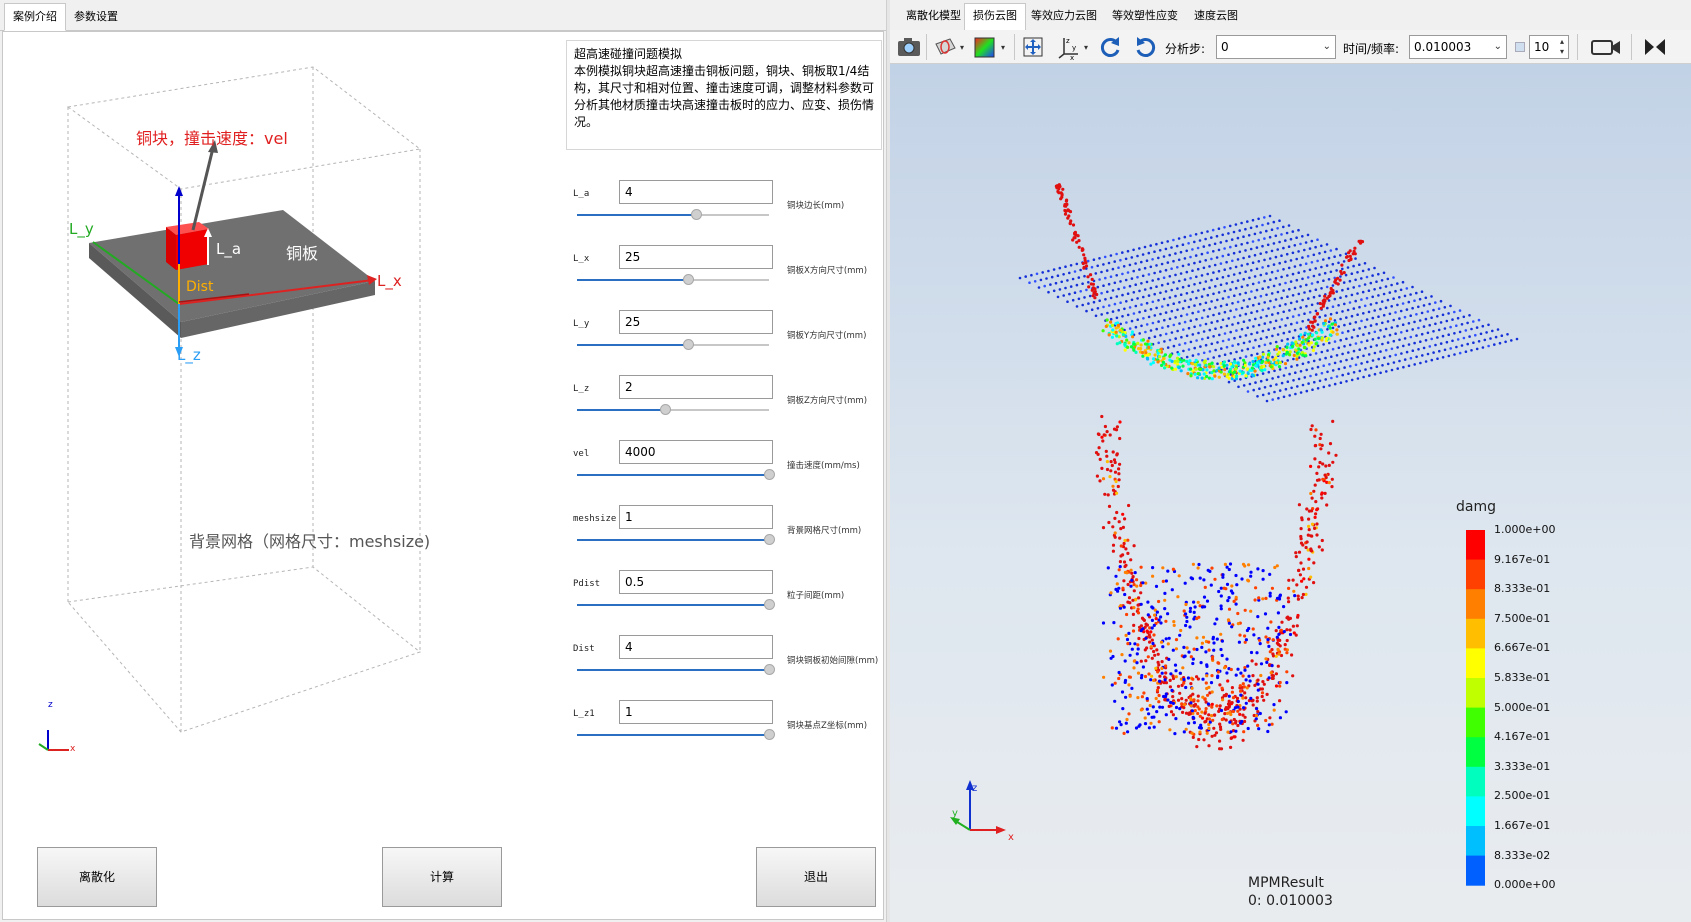 This screenshot has height=922, width=1691. What do you see at coordinates (1145, 16) in the screenshot?
I see `tab-plastic-strain: 等效塑性应变` at bounding box center [1145, 16].